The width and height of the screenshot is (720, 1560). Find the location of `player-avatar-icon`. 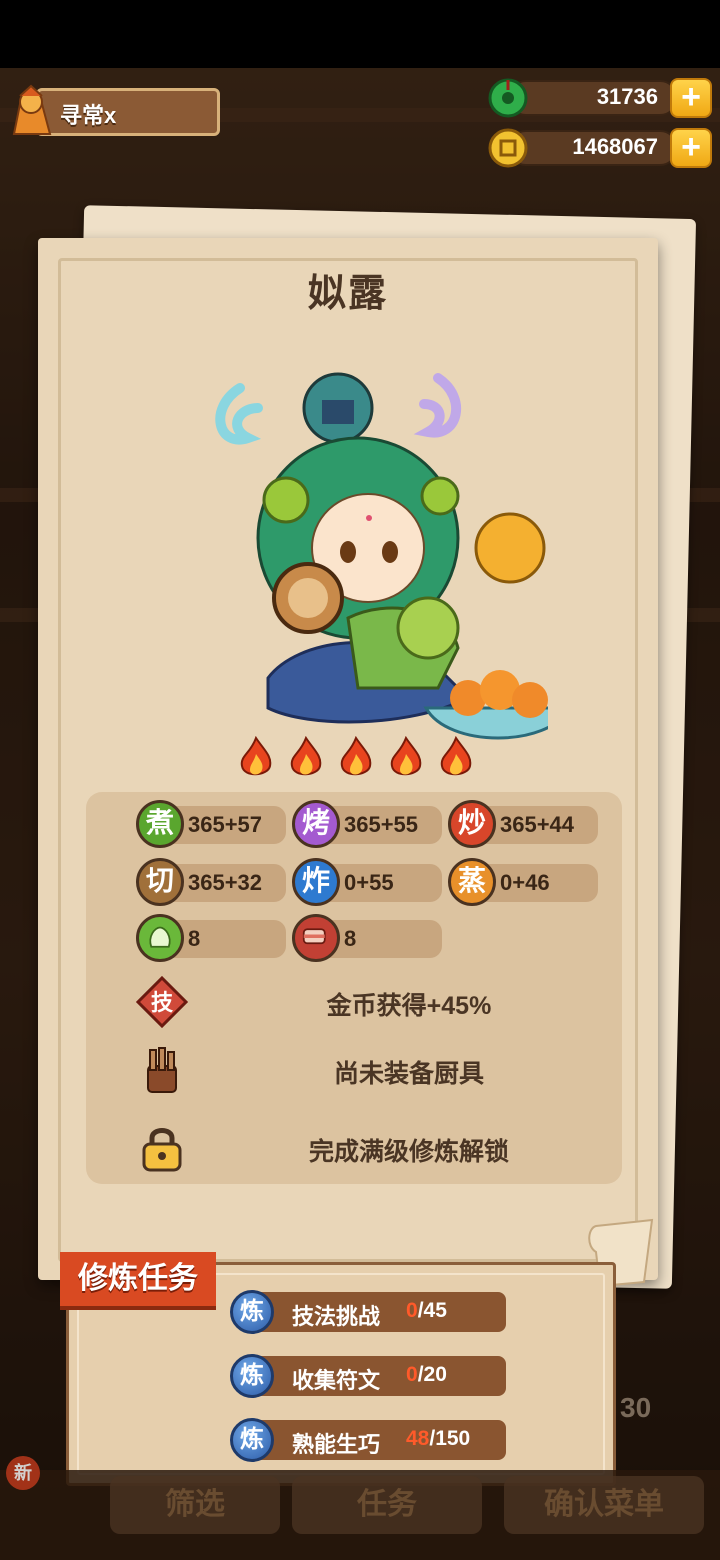

player-avatar-icon is located at coordinates (32, 109).